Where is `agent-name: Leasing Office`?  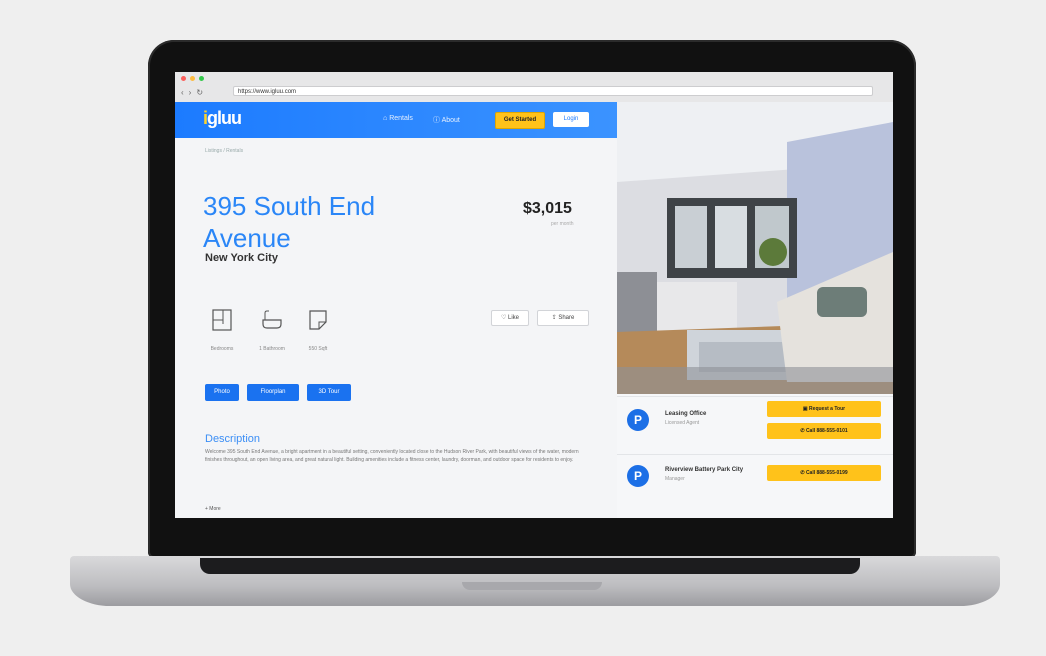 agent-name: Leasing Office is located at coordinates (686, 414).